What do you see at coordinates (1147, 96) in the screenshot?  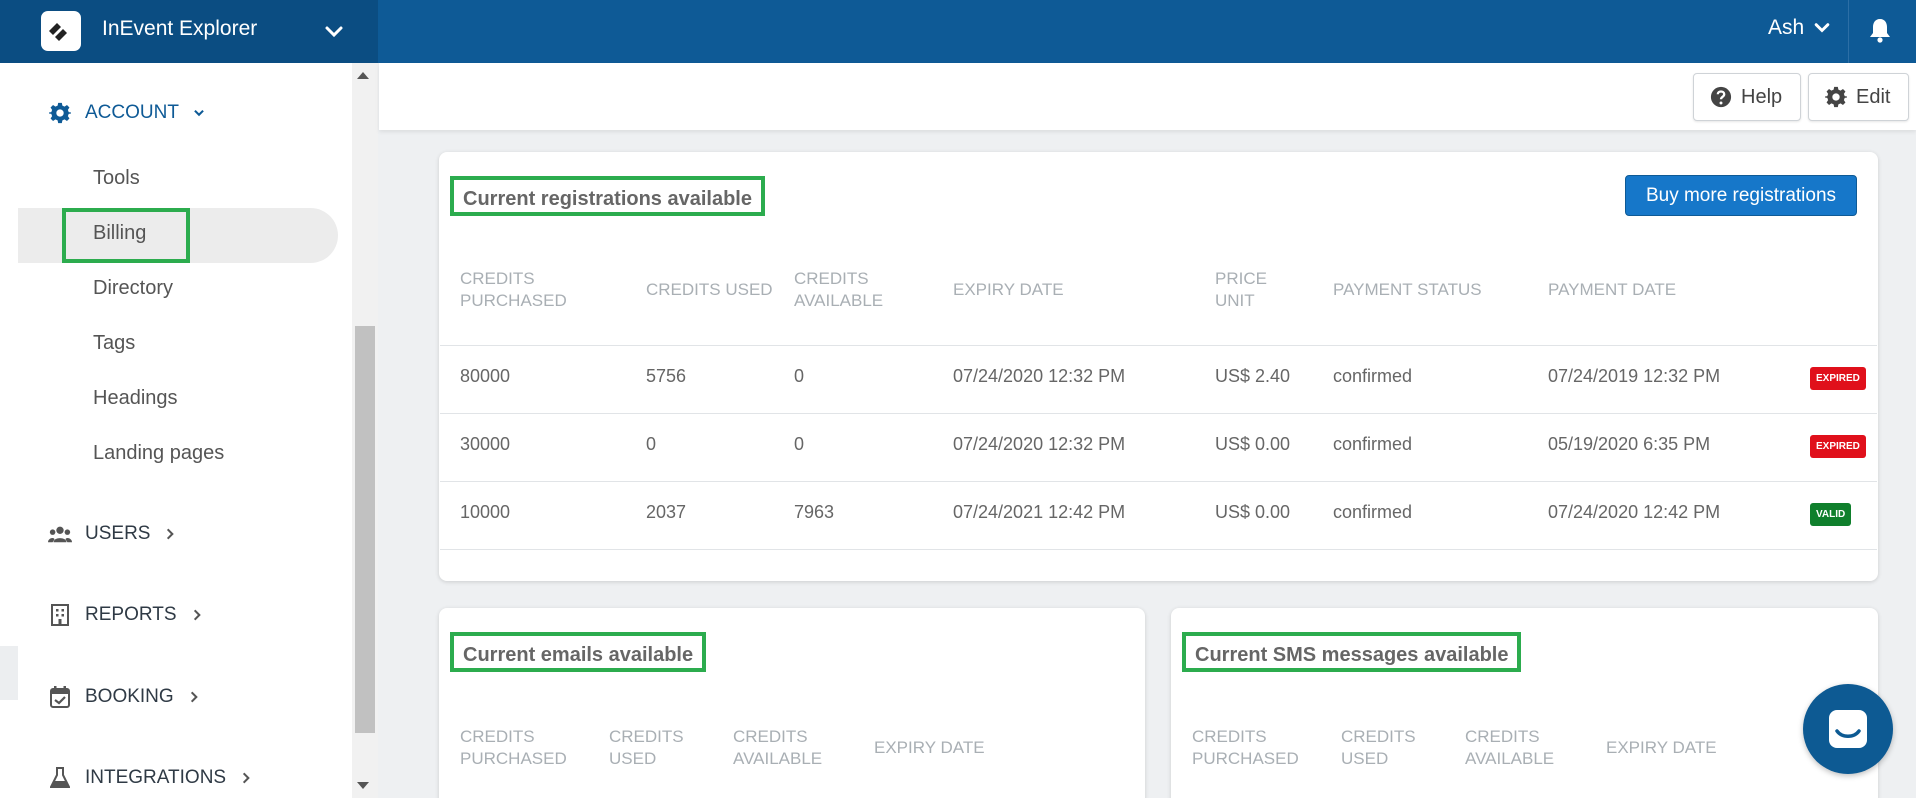 I see `content-toolbar` at bounding box center [1147, 96].